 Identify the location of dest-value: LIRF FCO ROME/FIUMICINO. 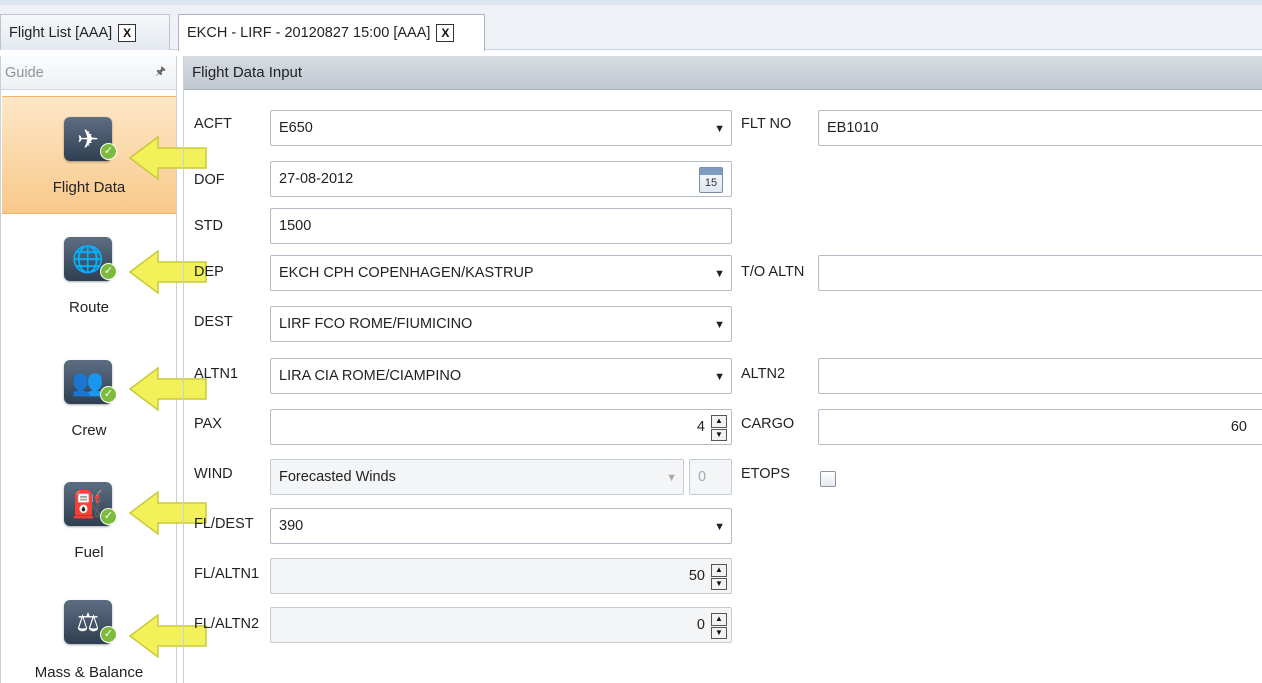
(376, 324).